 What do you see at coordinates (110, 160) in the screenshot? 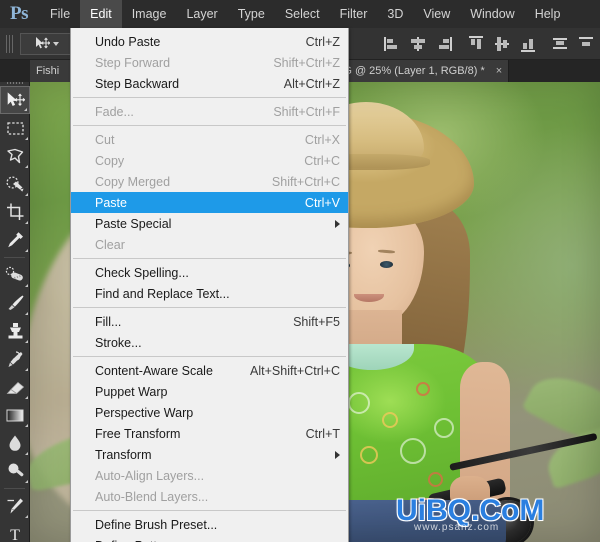
I see `menu-item-label: Copy` at bounding box center [110, 160].